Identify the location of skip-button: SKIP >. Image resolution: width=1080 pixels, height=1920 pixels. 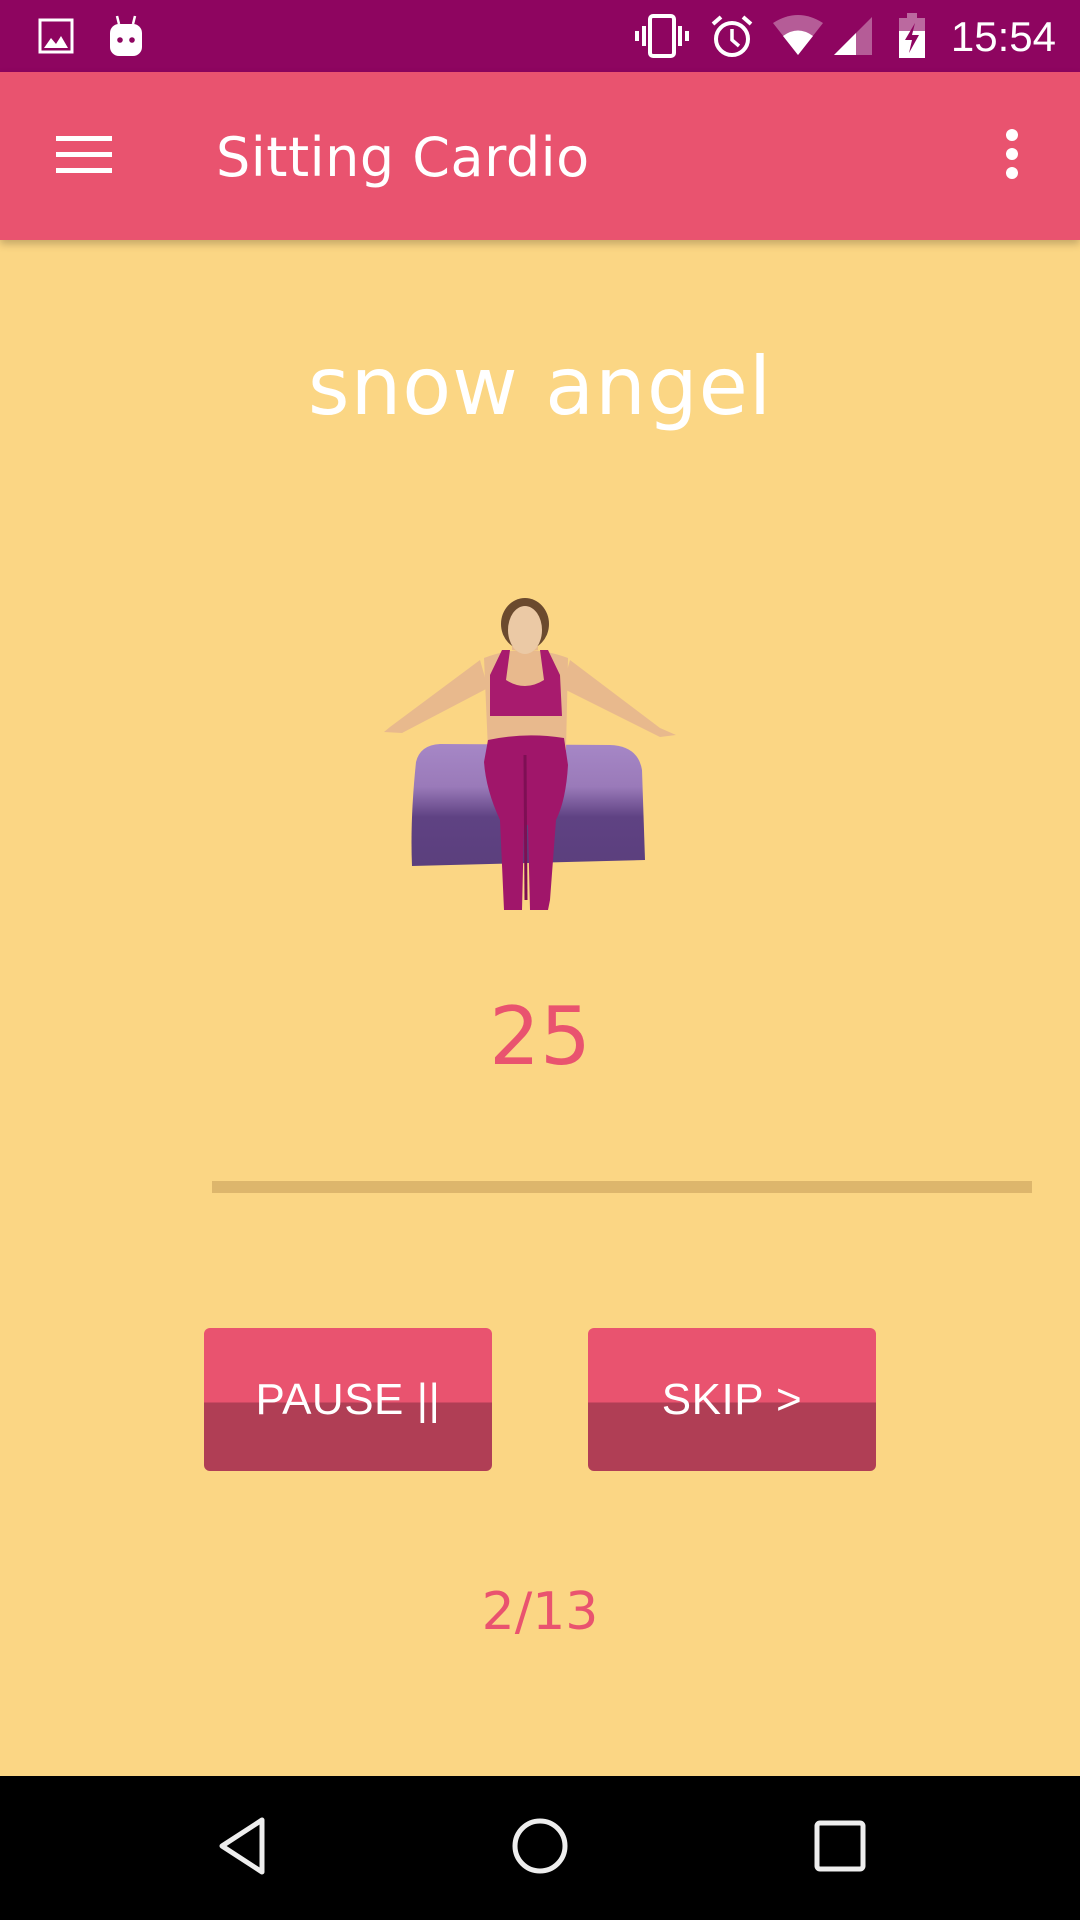
(732, 1399).